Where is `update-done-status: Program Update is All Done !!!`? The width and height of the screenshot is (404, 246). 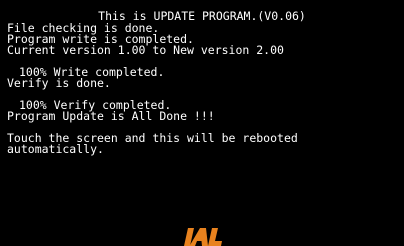 update-done-status: Program Update is All Done !!! is located at coordinates (111, 116).